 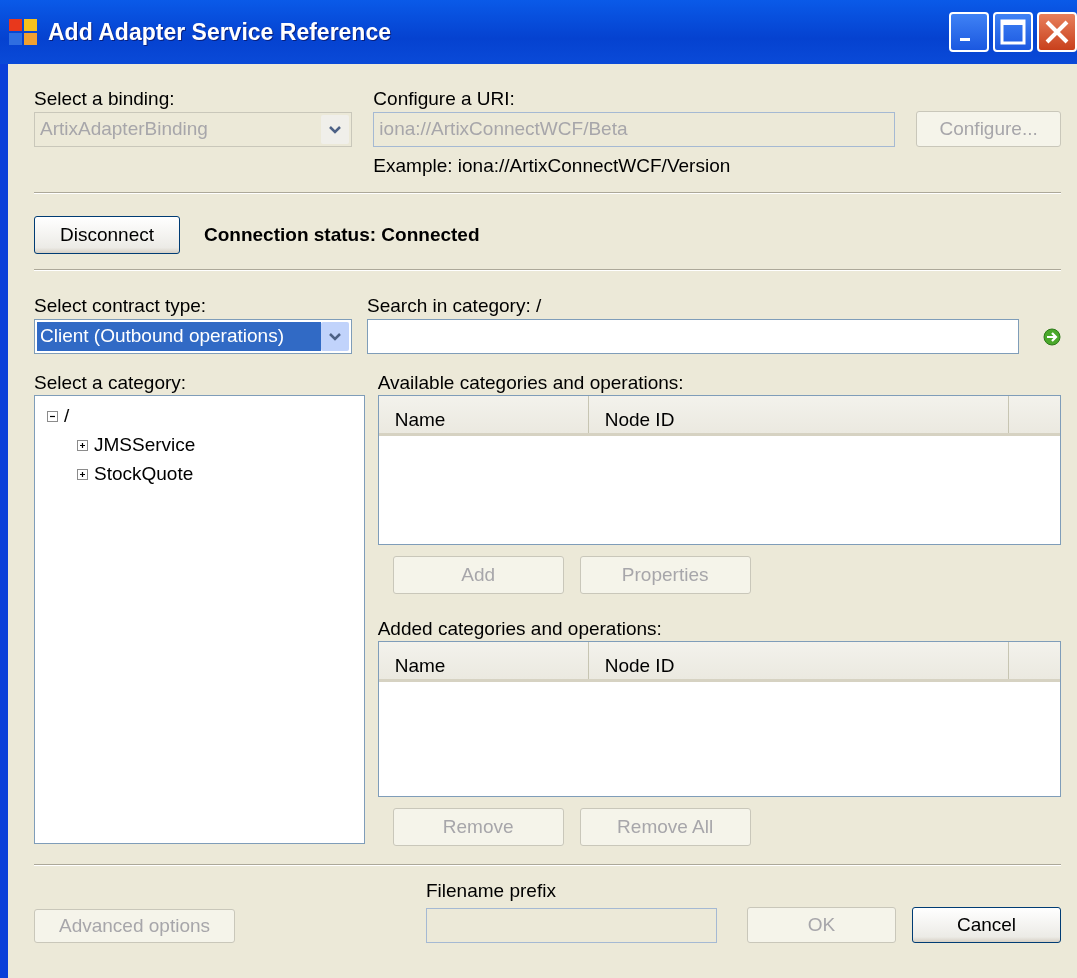 I want to click on minimize-button, so click(x=969, y=32).